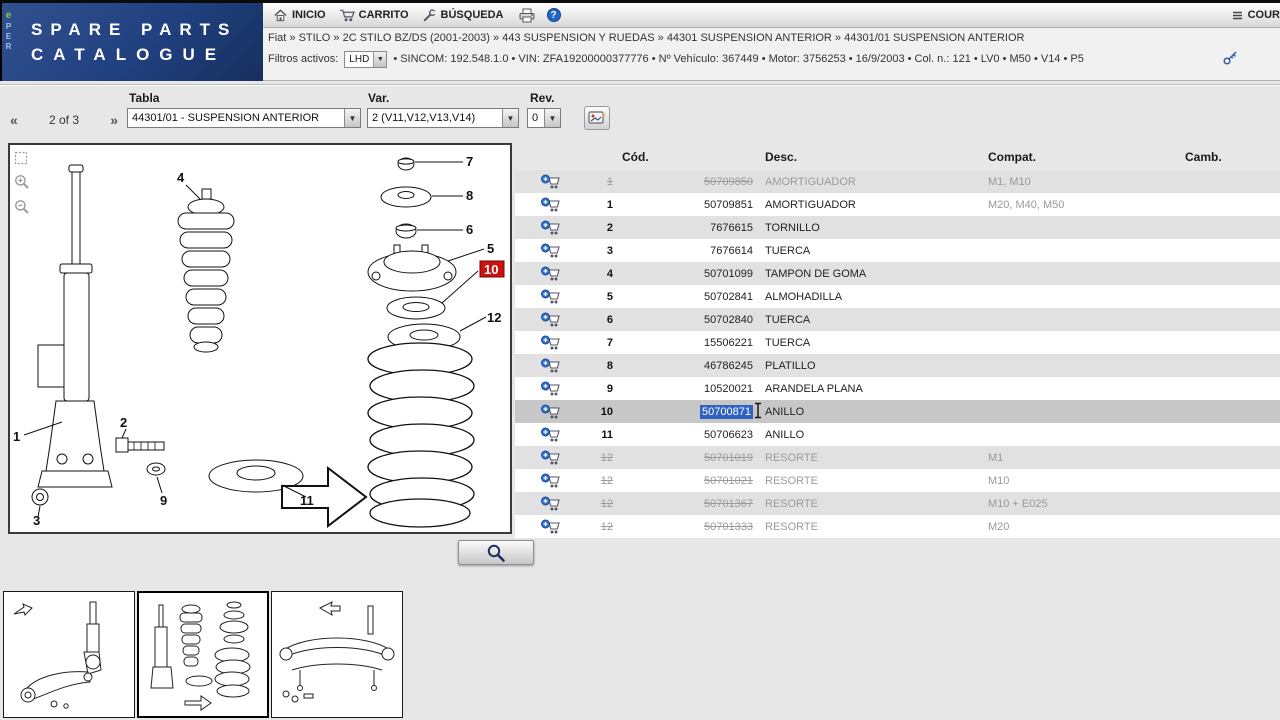 The width and height of the screenshot is (1280, 720). I want to click on row-code: 50709851, so click(728, 204).